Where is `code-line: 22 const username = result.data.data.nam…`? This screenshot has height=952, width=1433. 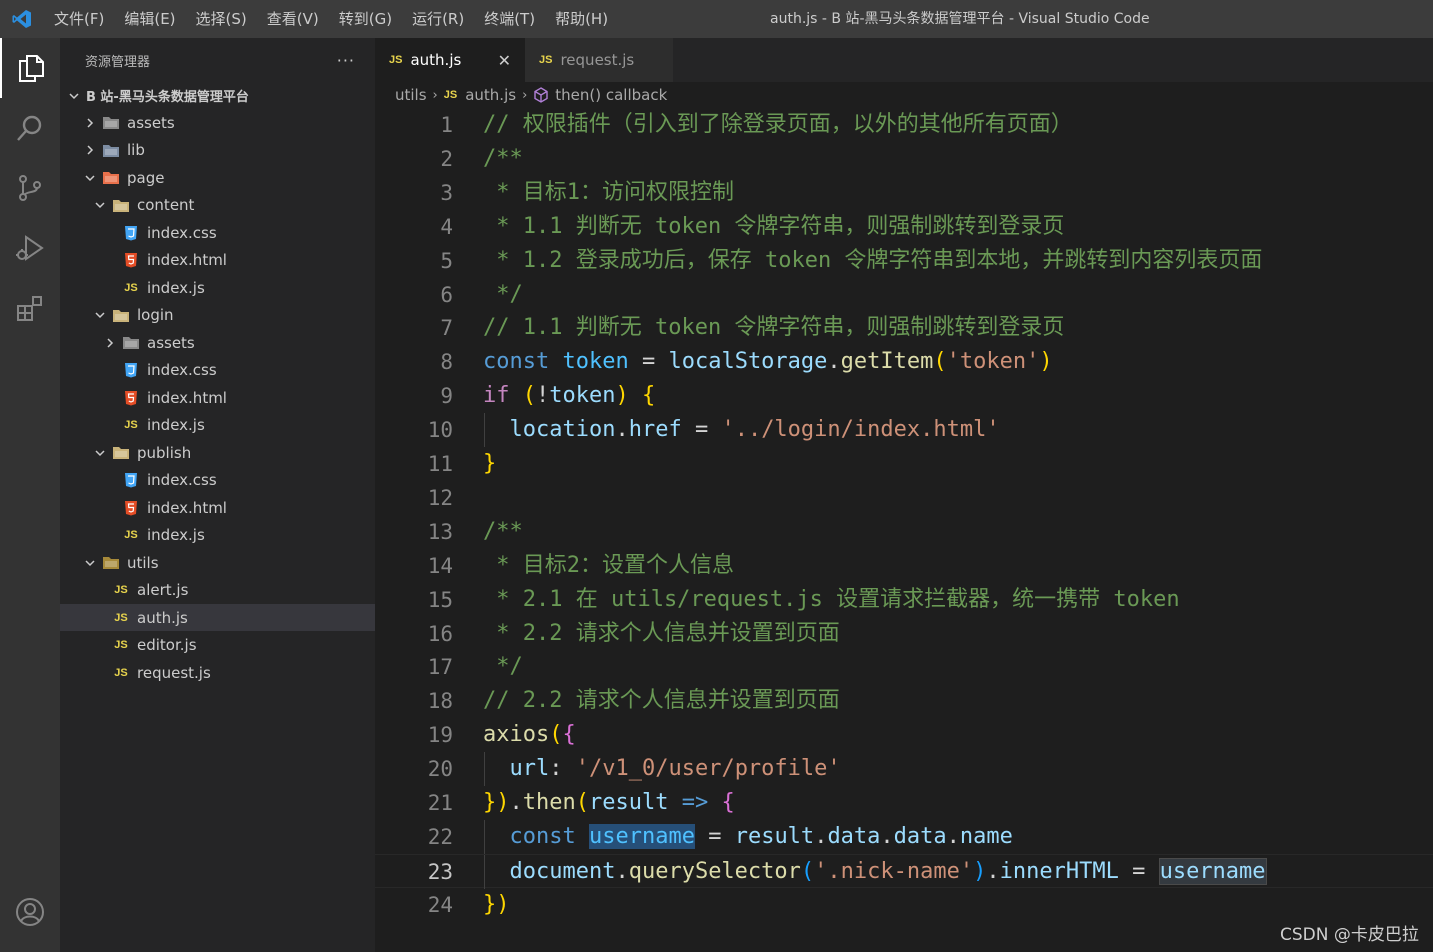 code-line: 22 const username = result.data.data.nam… is located at coordinates (904, 836).